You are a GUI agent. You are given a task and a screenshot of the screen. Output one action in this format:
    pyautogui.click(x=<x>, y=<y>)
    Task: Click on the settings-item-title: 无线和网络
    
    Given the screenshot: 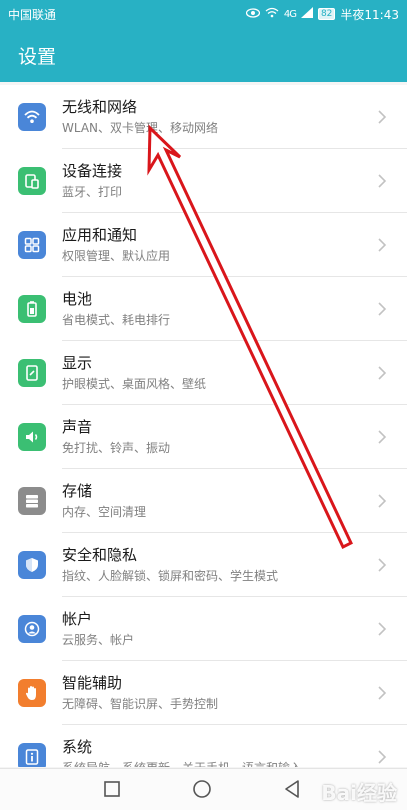 What is the action you would take?
    pyautogui.click(x=100, y=107)
    